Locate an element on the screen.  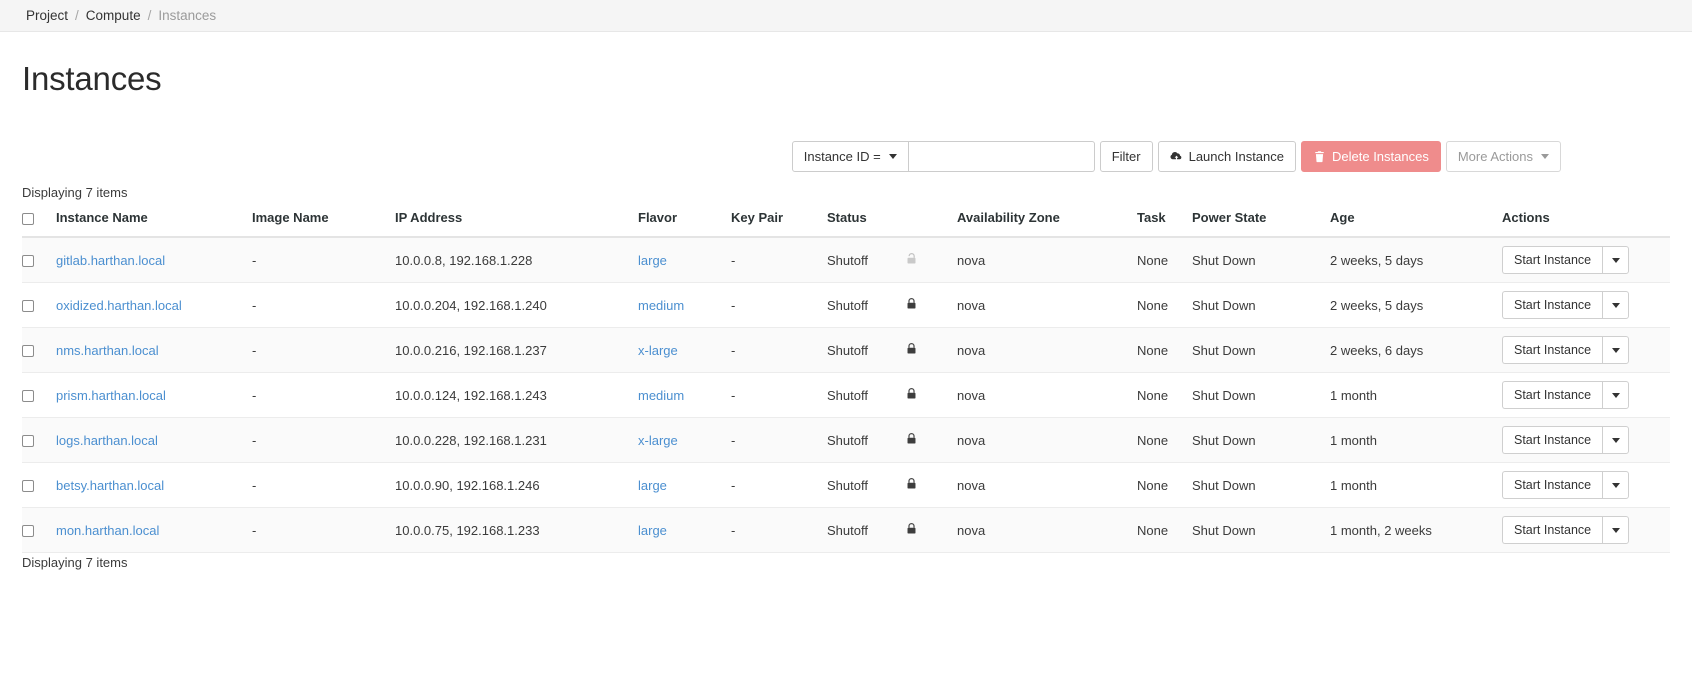
more-actions-button: More Actions is located at coordinates (1503, 156).